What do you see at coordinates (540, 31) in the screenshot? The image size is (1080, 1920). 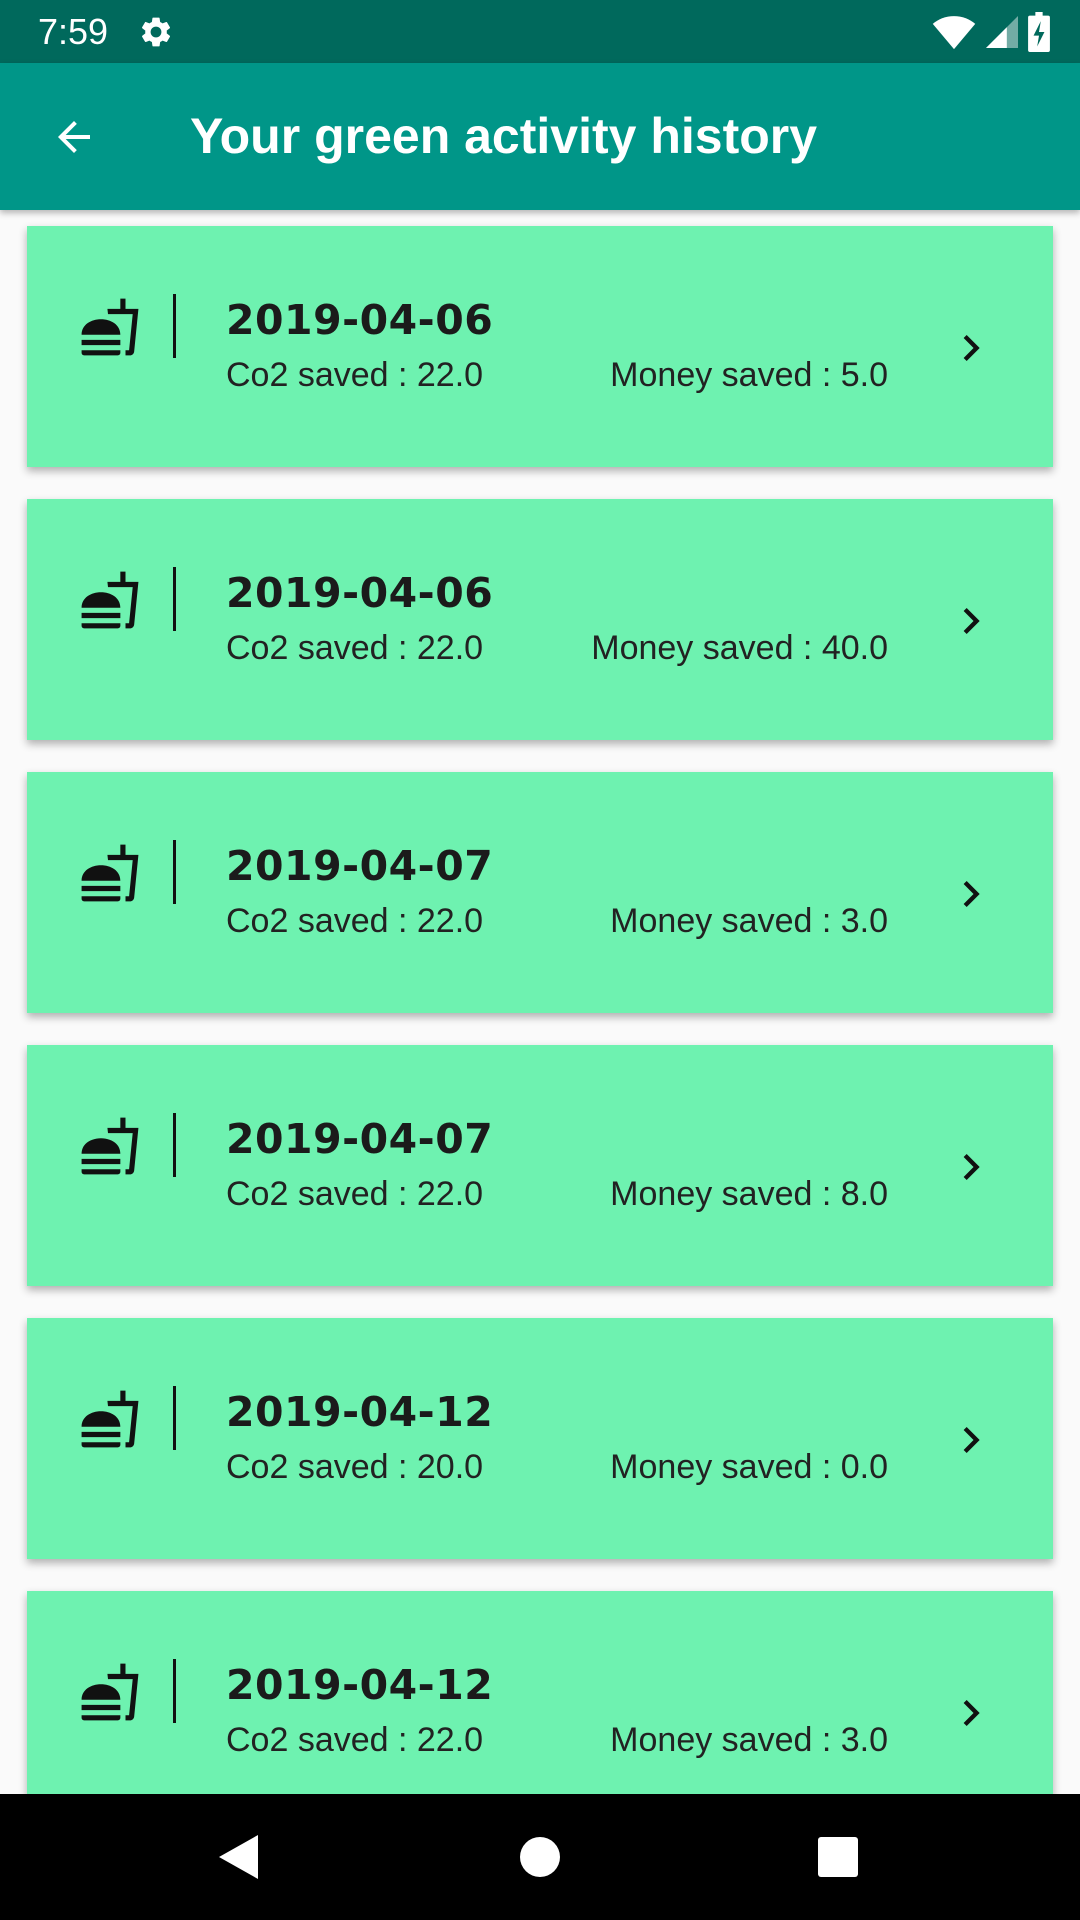 I see `status-bar: 7:59` at bounding box center [540, 31].